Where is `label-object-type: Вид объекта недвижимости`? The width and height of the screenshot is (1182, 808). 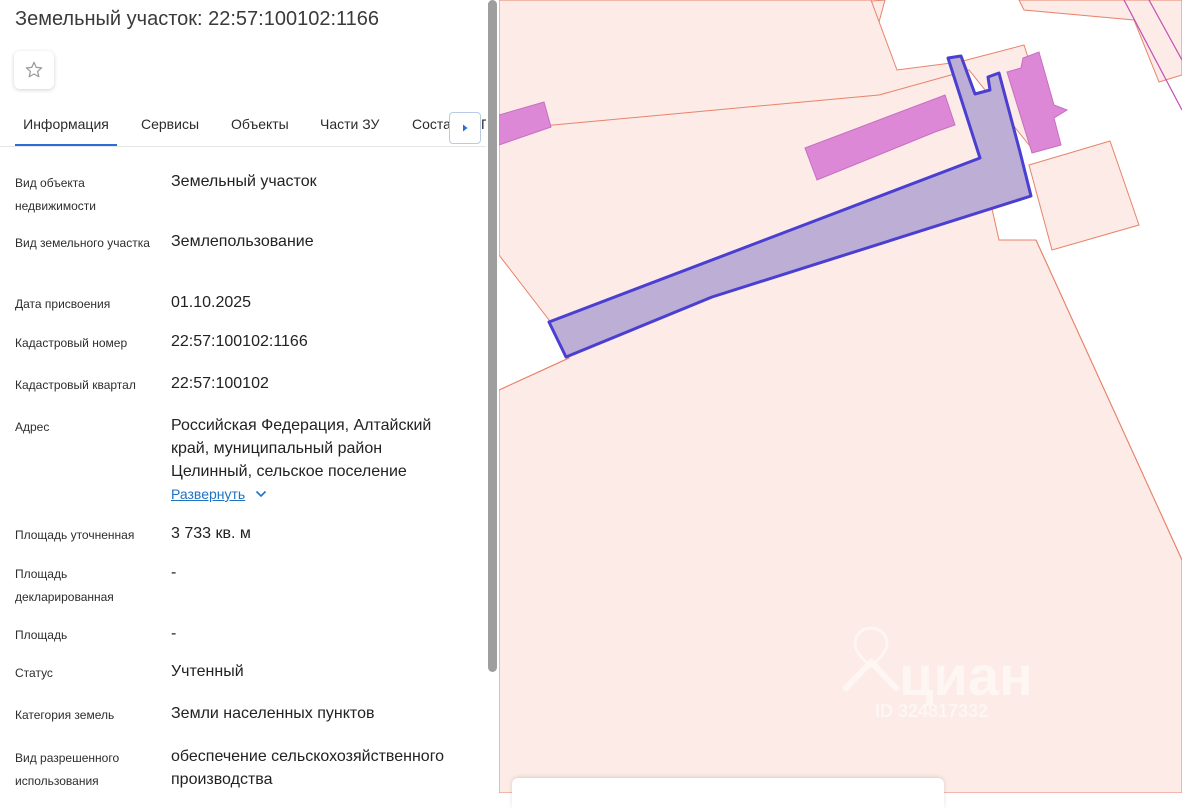 label-object-type: Вид объекта недвижимости is located at coordinates (55, 194).